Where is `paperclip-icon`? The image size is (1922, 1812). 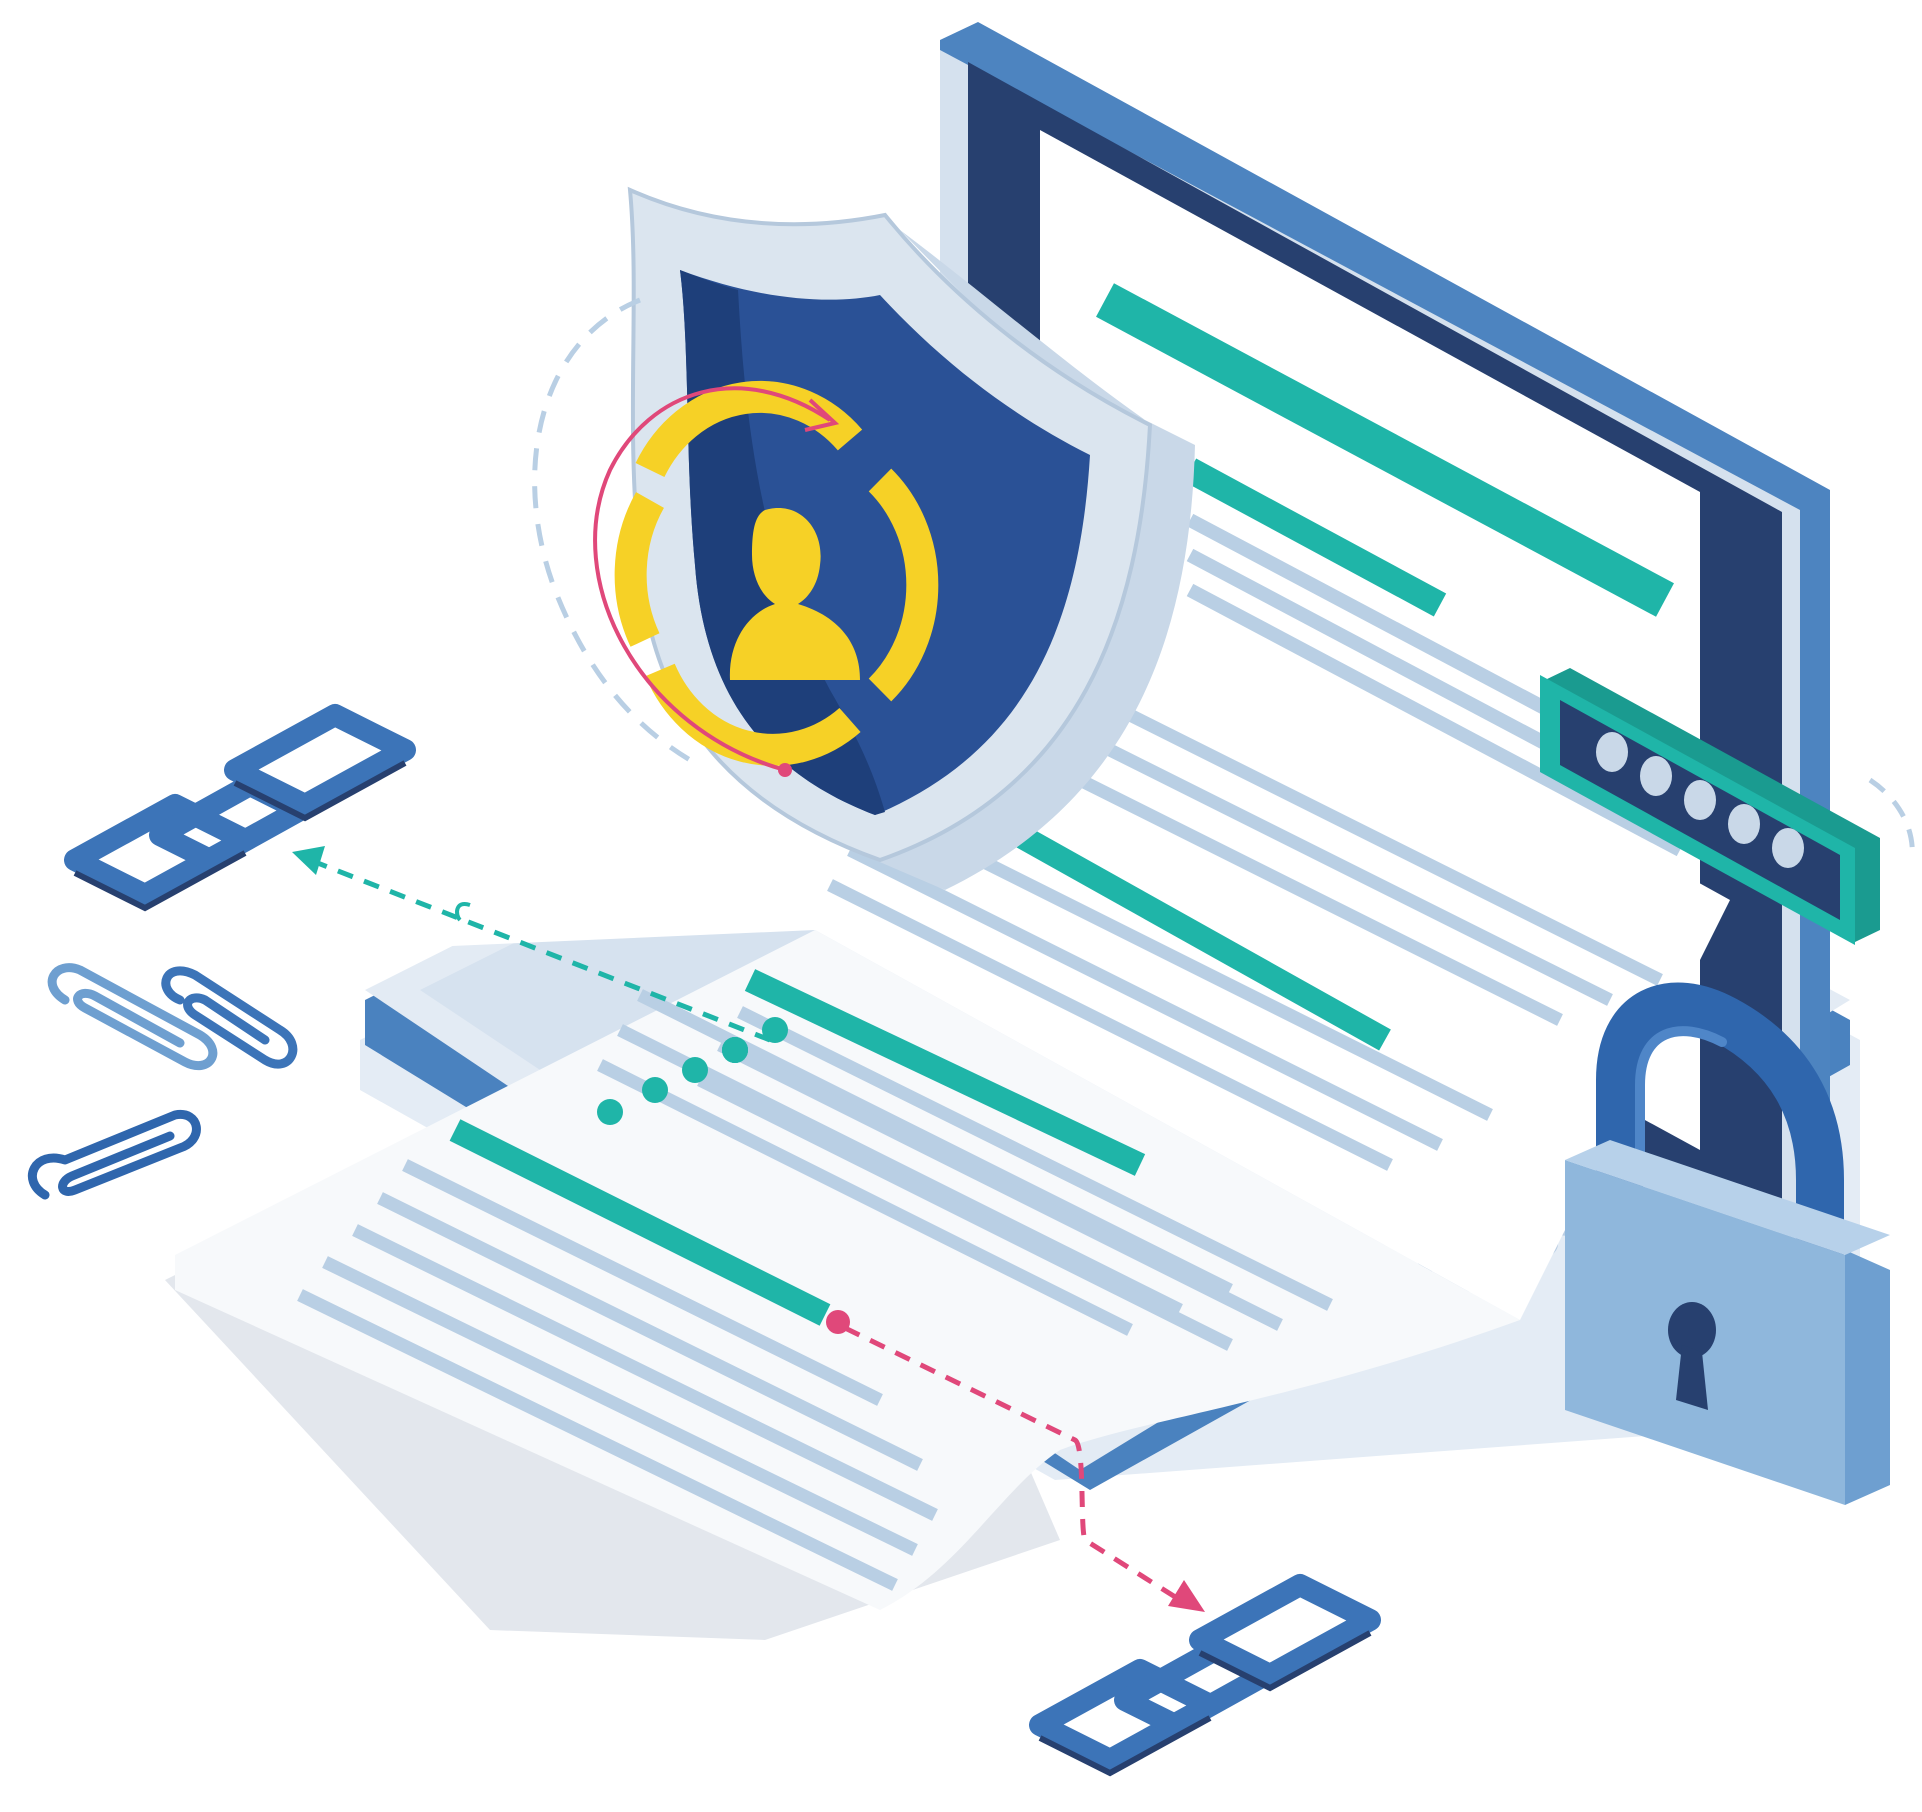 paperclip-icon is located at coordinates (163, 1081).